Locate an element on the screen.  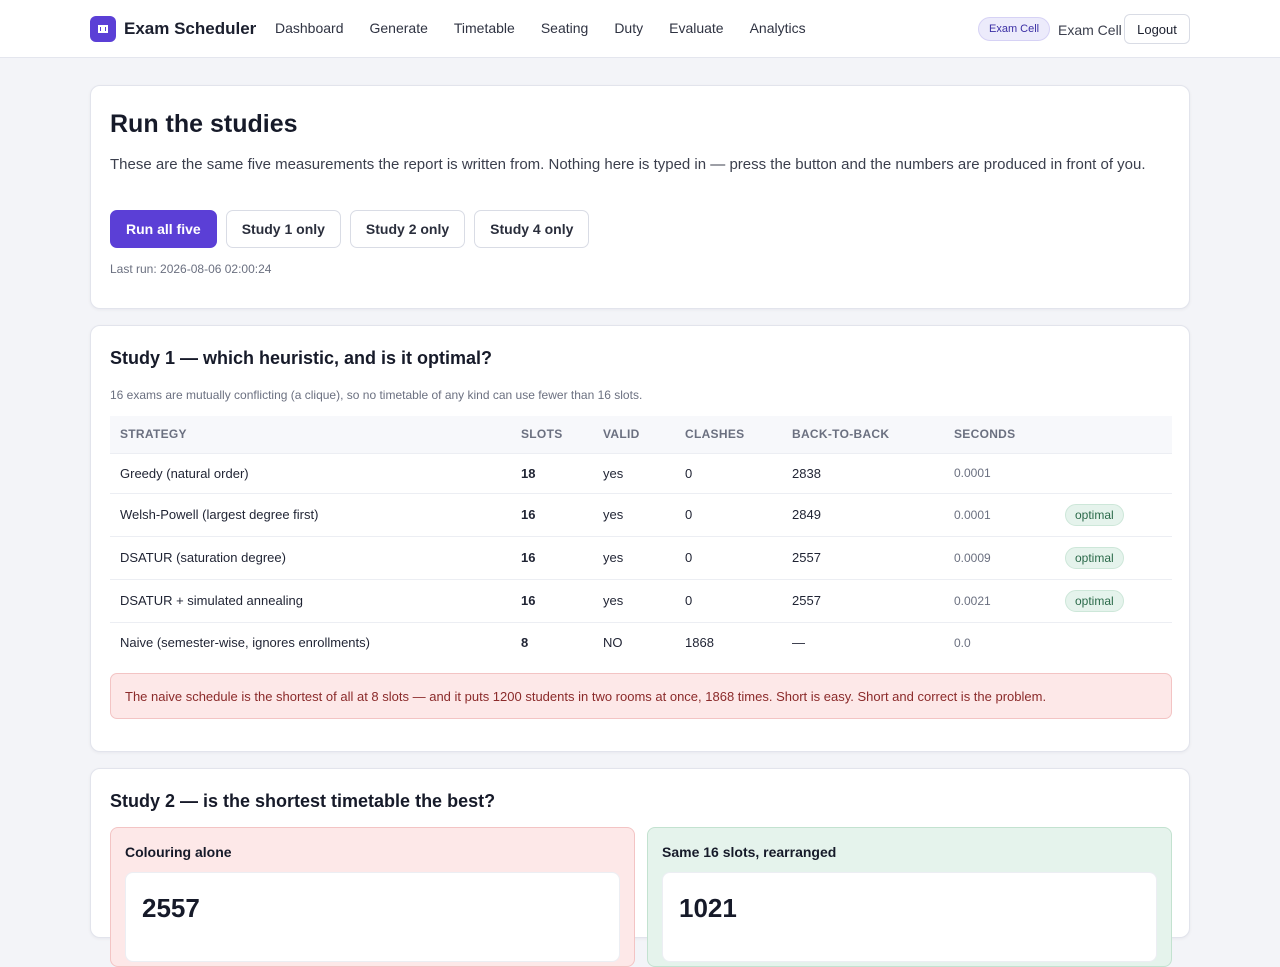
panel-title: Same 16 slots, rearranged is located at coordinates (749, 852).